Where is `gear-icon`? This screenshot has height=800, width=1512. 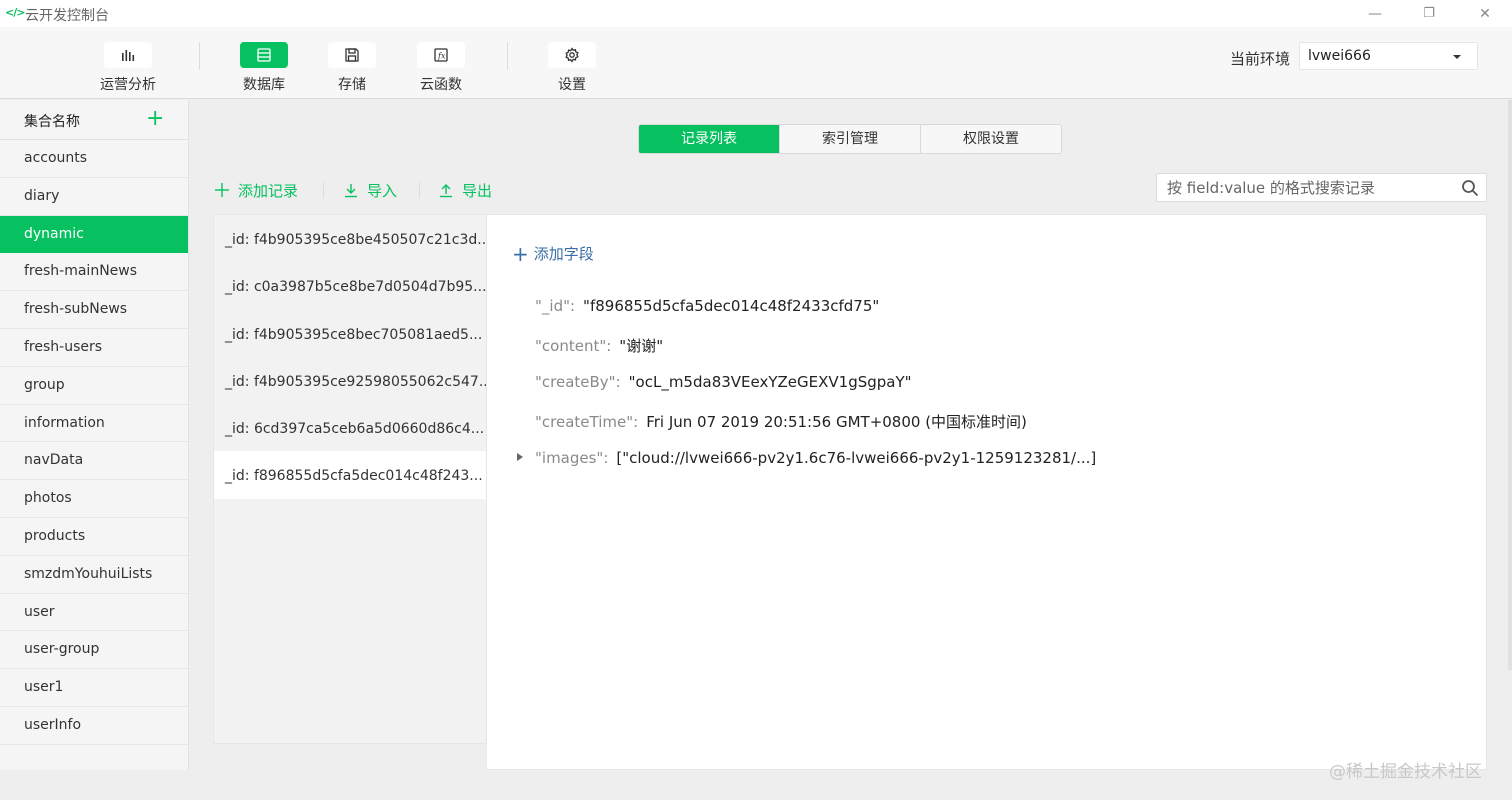 gear-icon is located at coordinates (572, 55).